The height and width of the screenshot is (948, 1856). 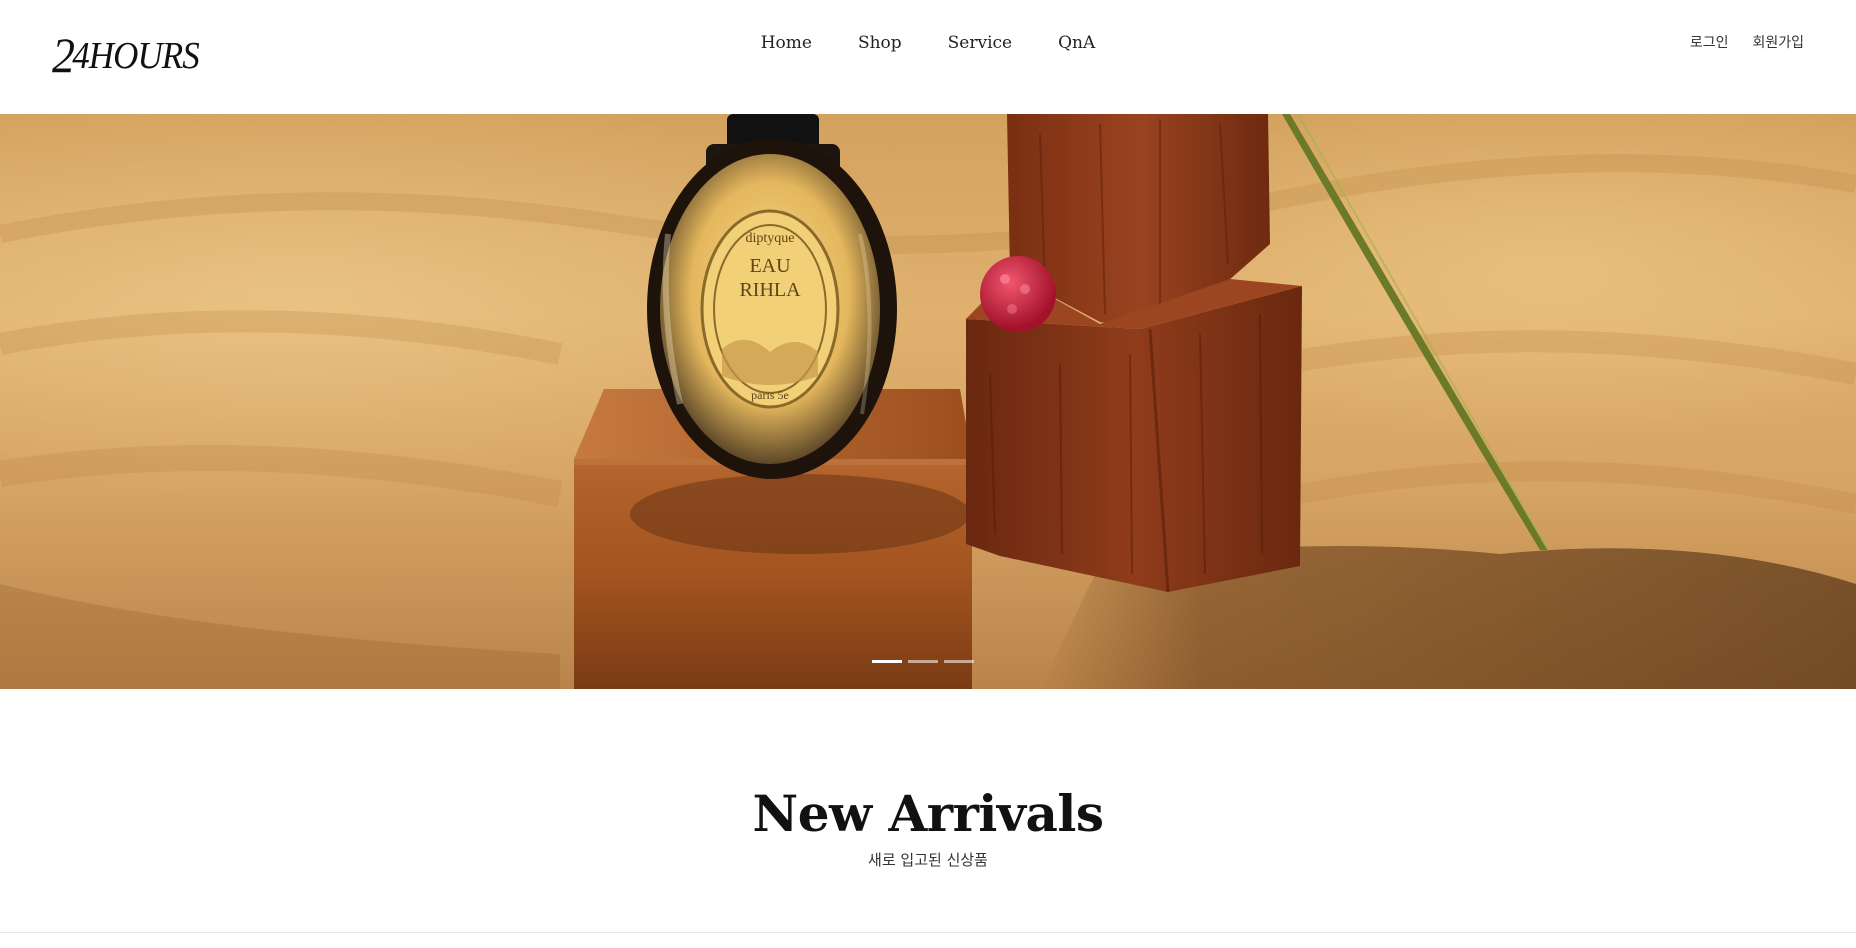 What do you see at coordinates (770, 238) in the screenshot?
I see `bottle-brand: diptyque` at bounding box center [770, 238].